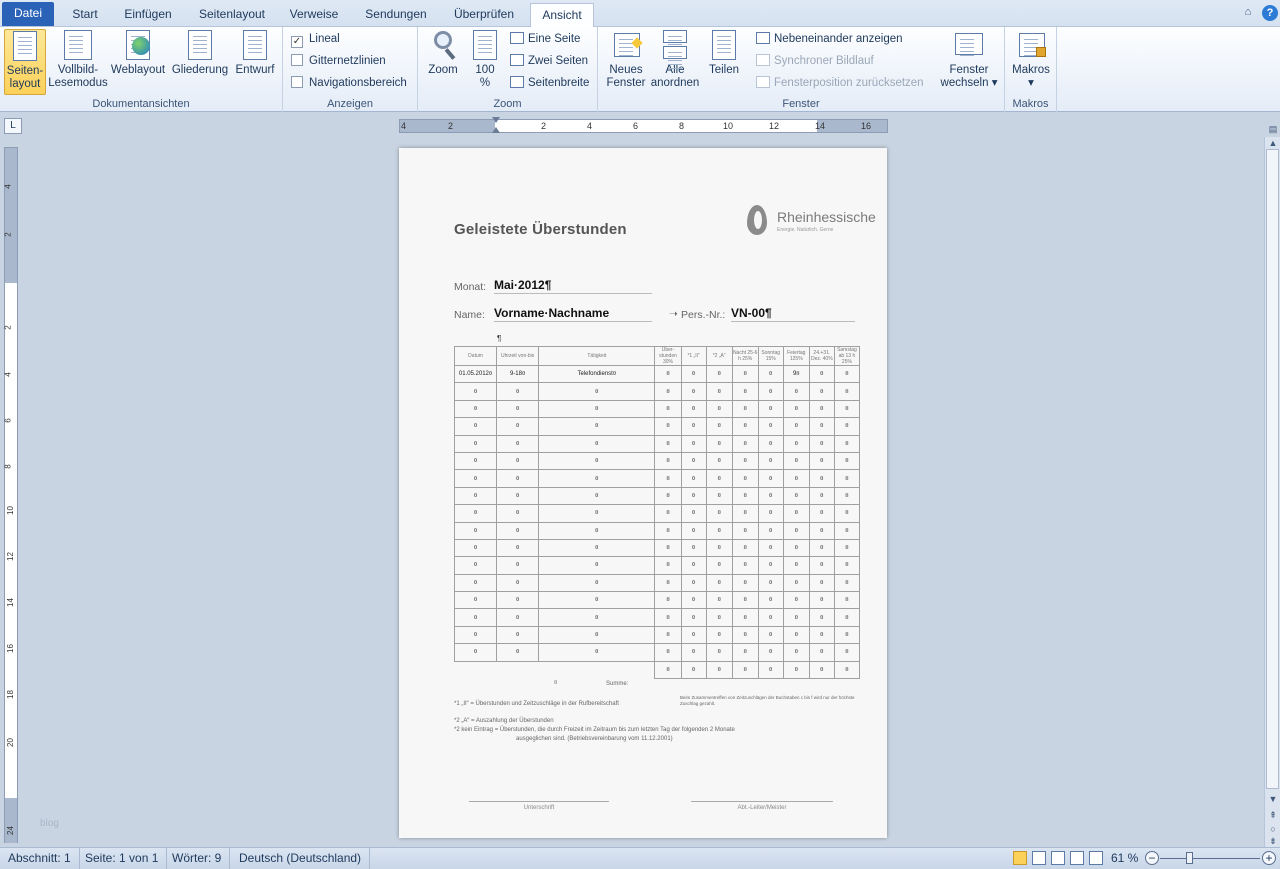  I want to click on two-pages-button: Zwei Seiten, so click(549, 61).